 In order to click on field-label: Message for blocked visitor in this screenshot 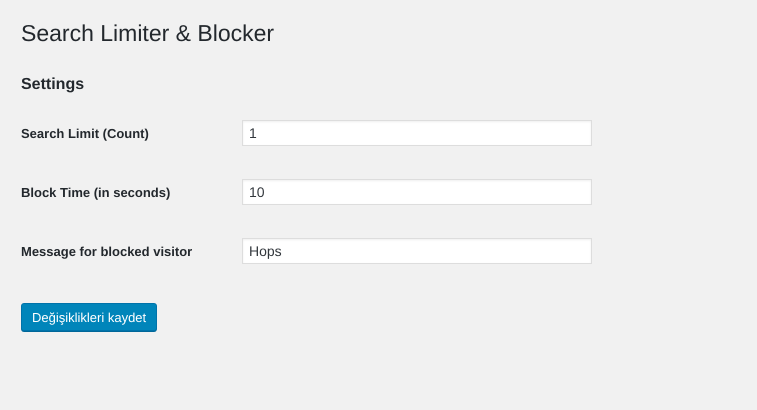, I will do `click(107, 251)`.